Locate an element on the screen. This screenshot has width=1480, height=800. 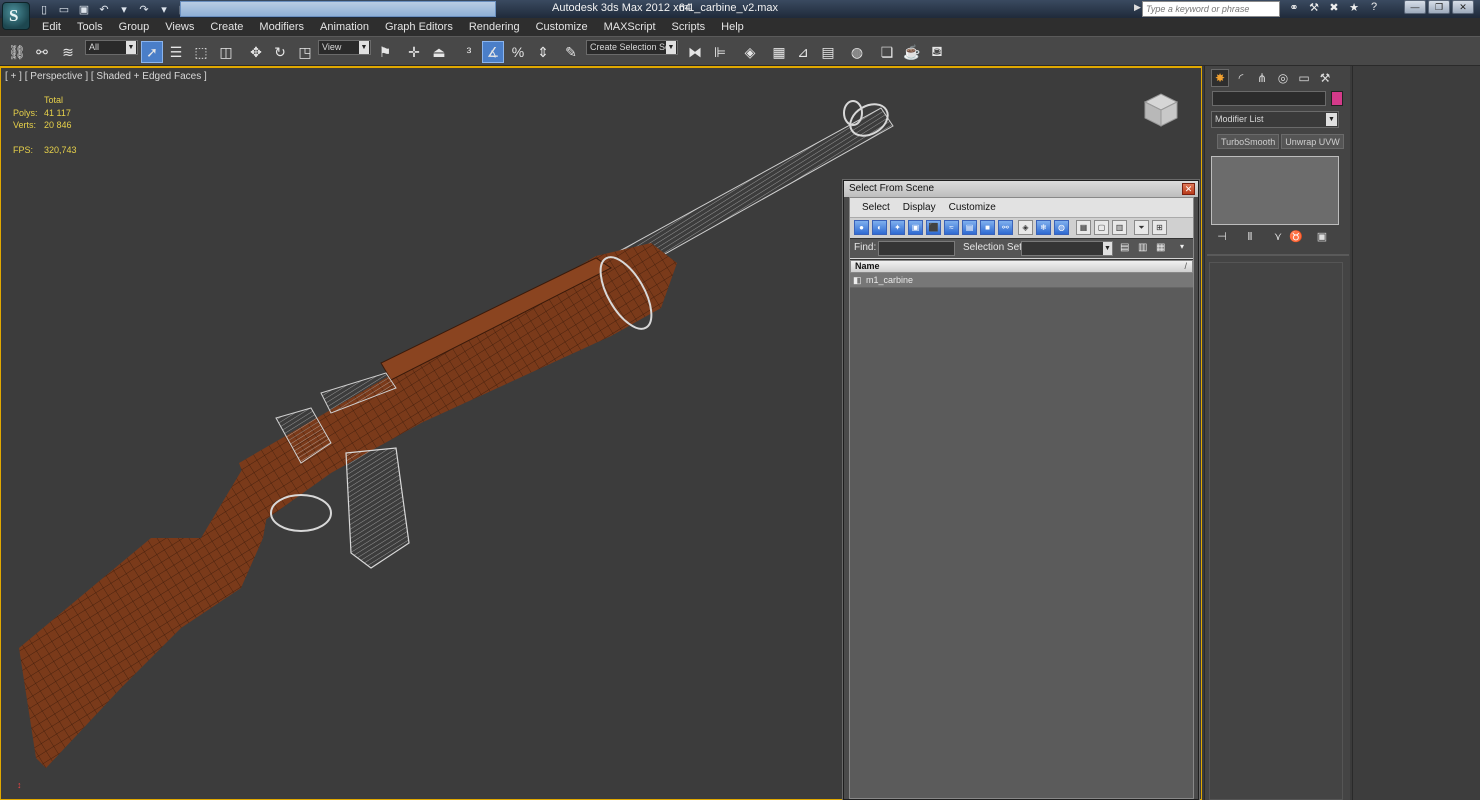
menu-item-views: Views is located at coordinates (179, 27).